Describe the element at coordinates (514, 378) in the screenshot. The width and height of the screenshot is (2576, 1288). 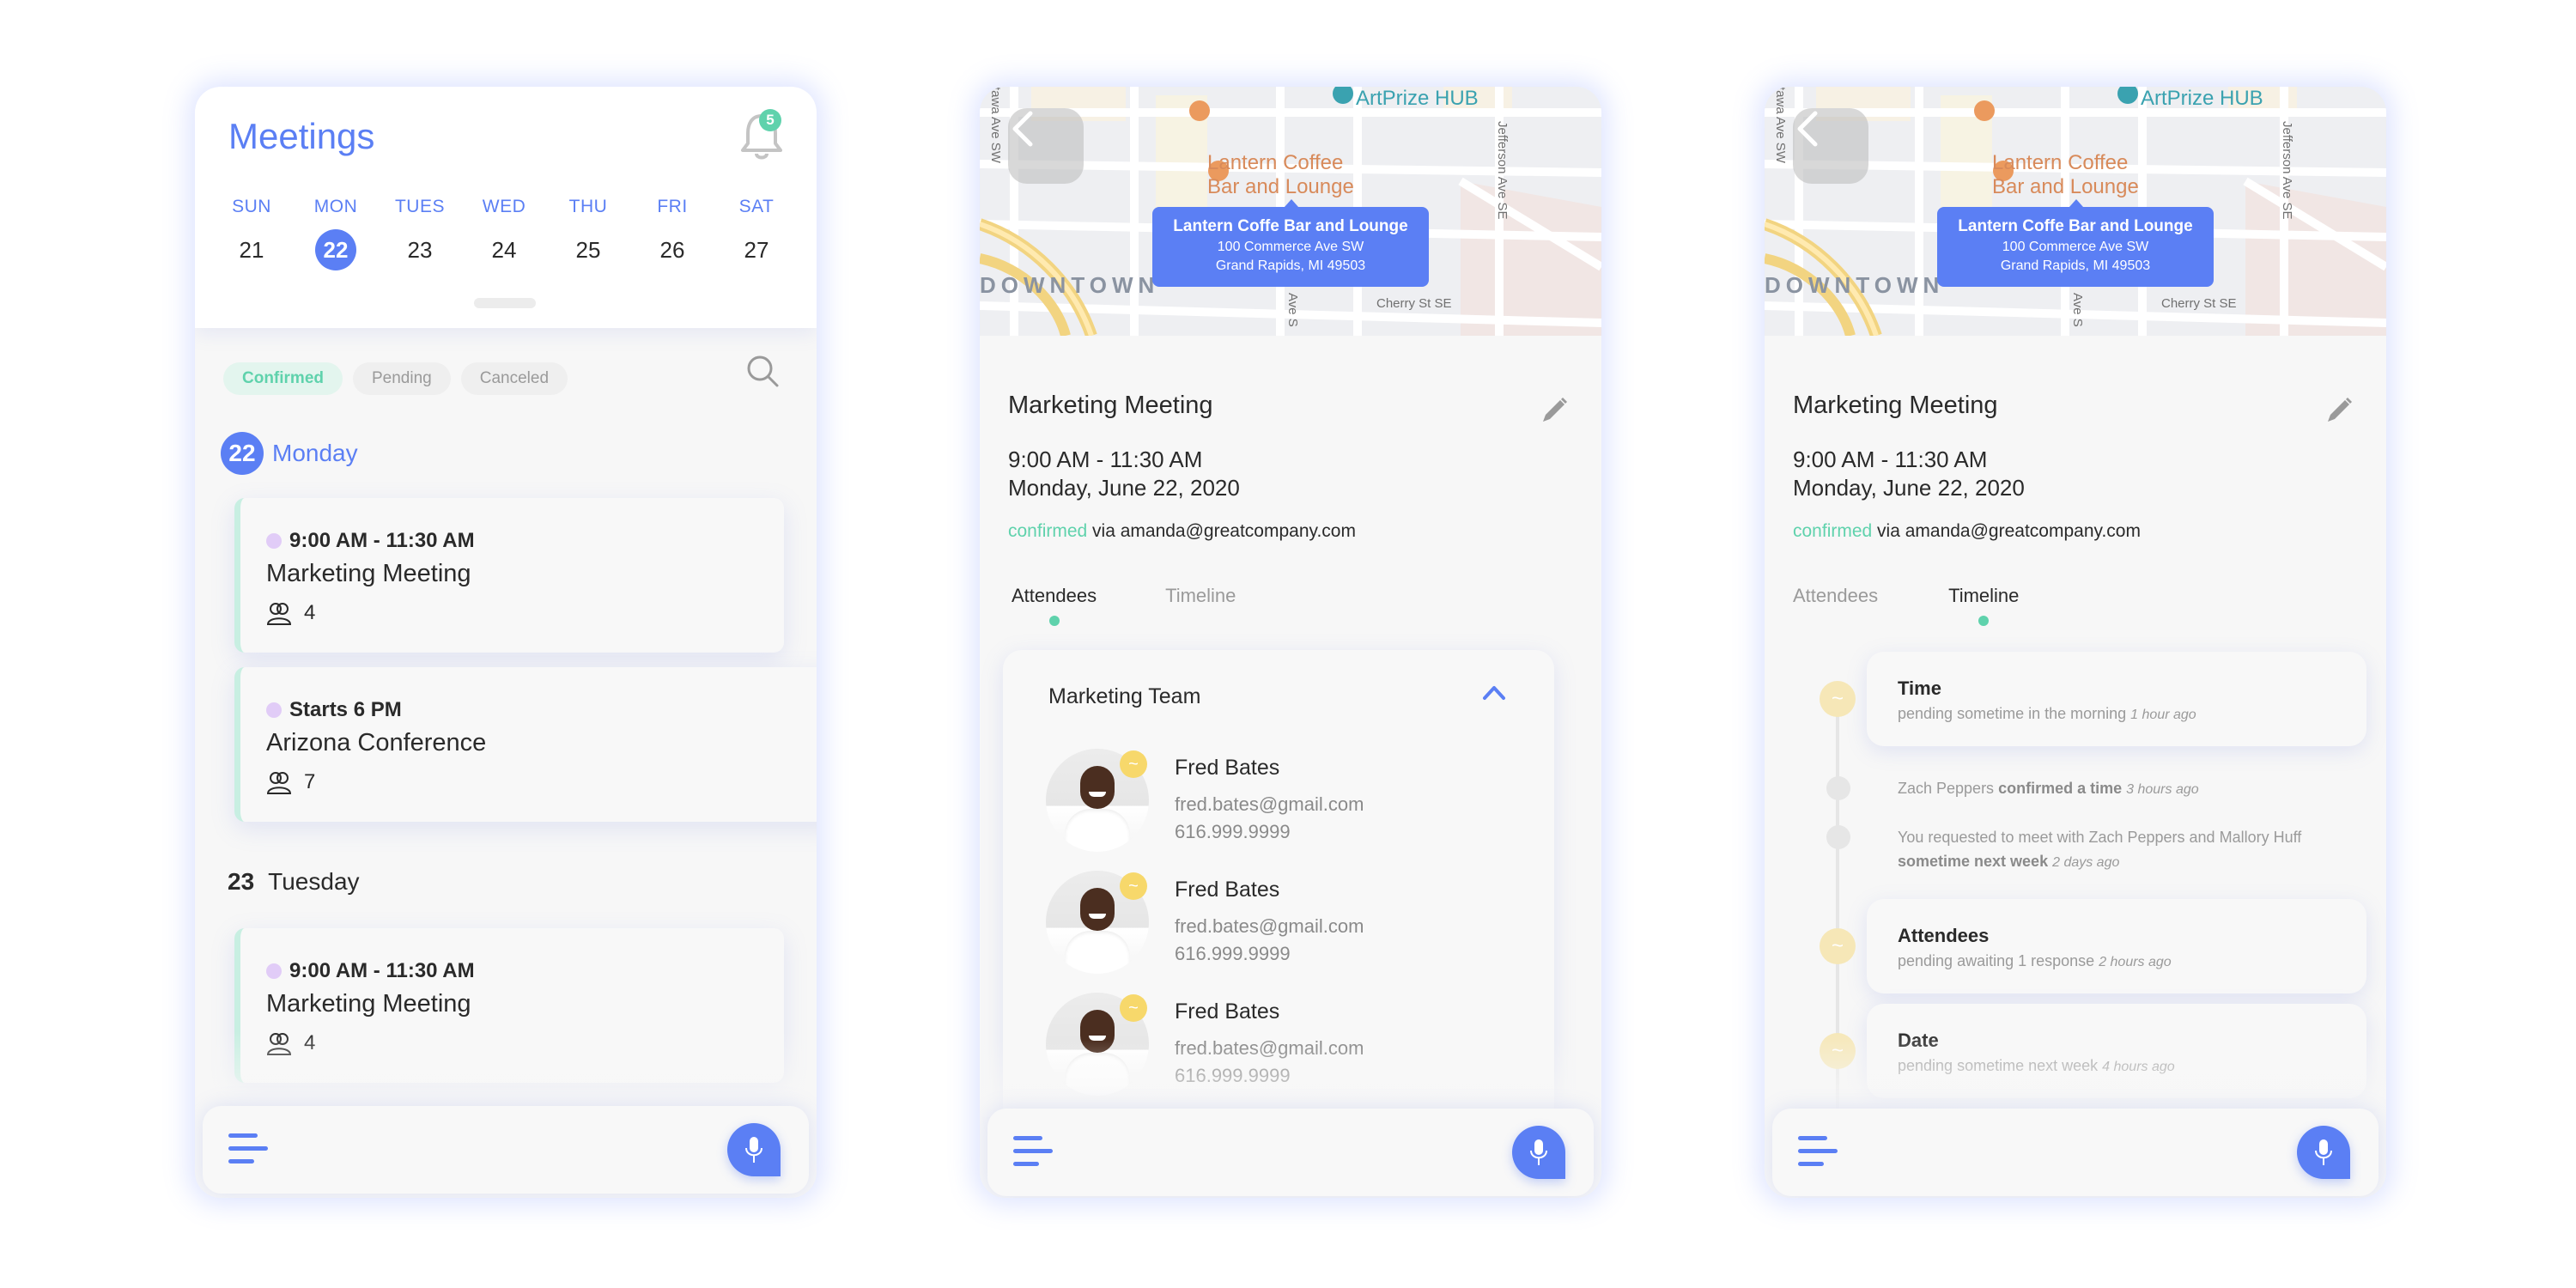
I see `filter-canceled: Canceled` at that location.